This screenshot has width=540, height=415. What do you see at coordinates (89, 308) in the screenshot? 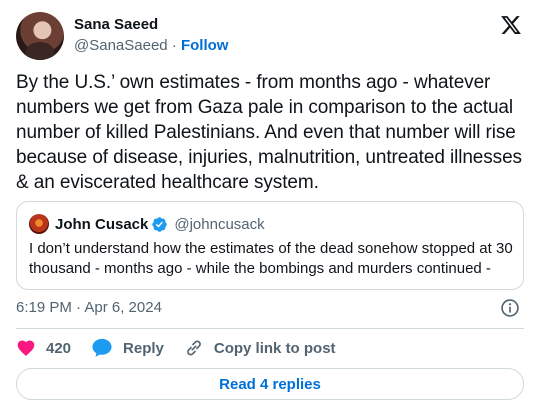
I see `tweet-timestamp: 6:19 PM · Apr 6, 2024` at bounding box center [89, 308].